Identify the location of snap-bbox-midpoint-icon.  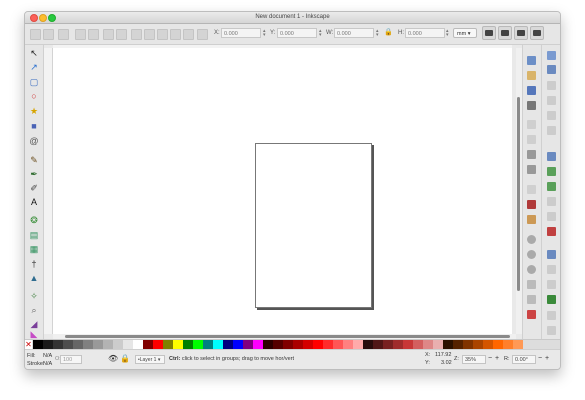
(551, 115).